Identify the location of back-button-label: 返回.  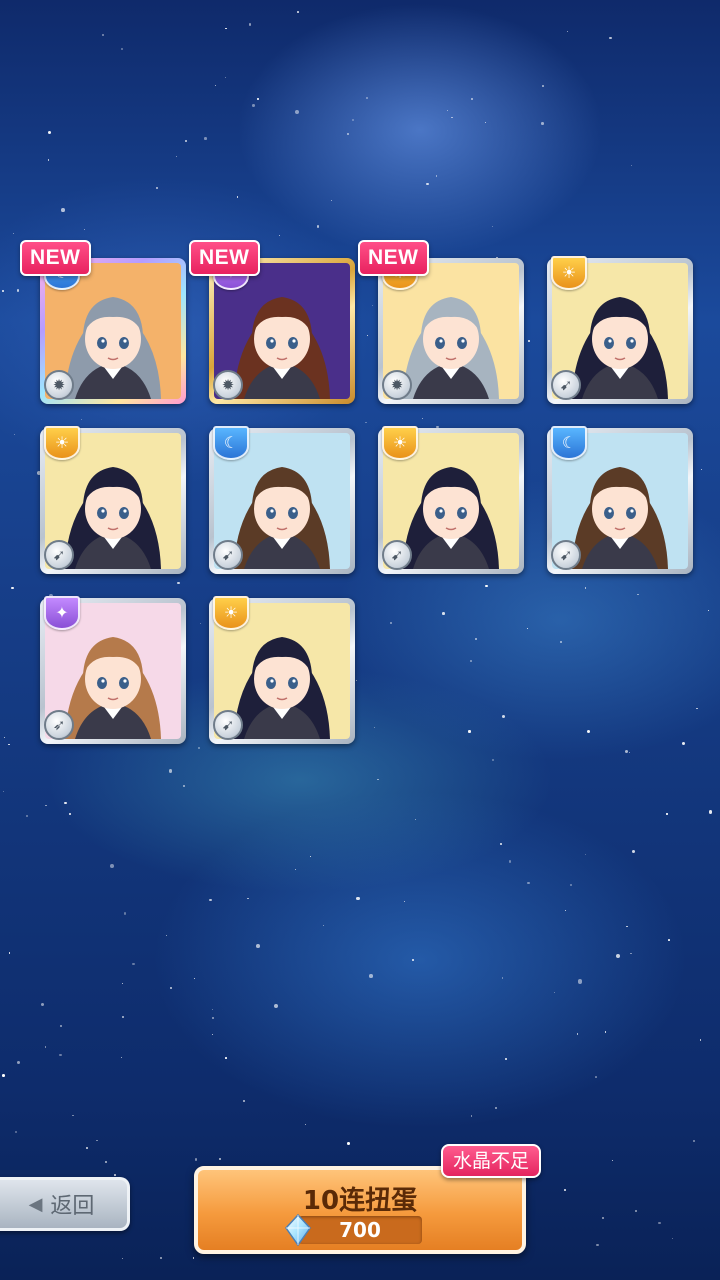
(72, 1206).